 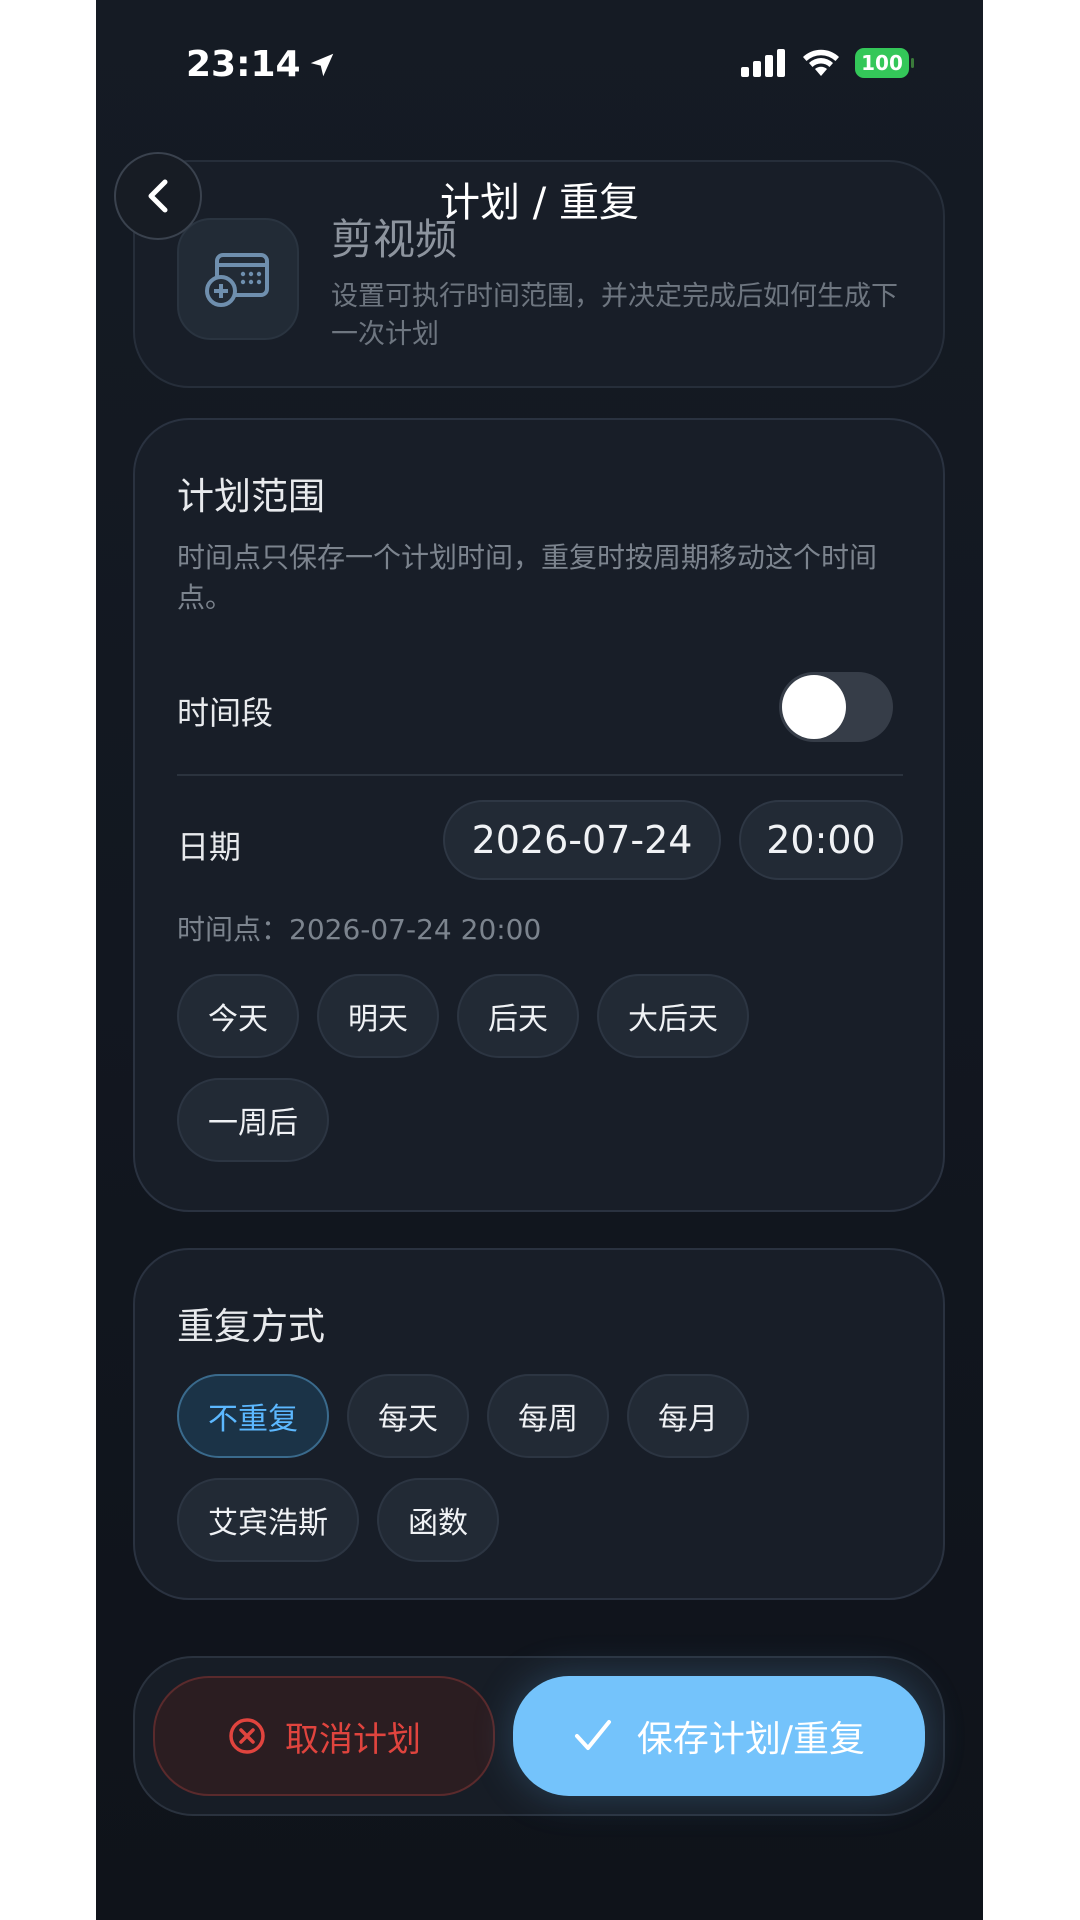 What do you see at coordinates (751, 1739) in the screenshot?
I see `save-plan-label: 保存计划/重复` at bounding box center [751, 1739].